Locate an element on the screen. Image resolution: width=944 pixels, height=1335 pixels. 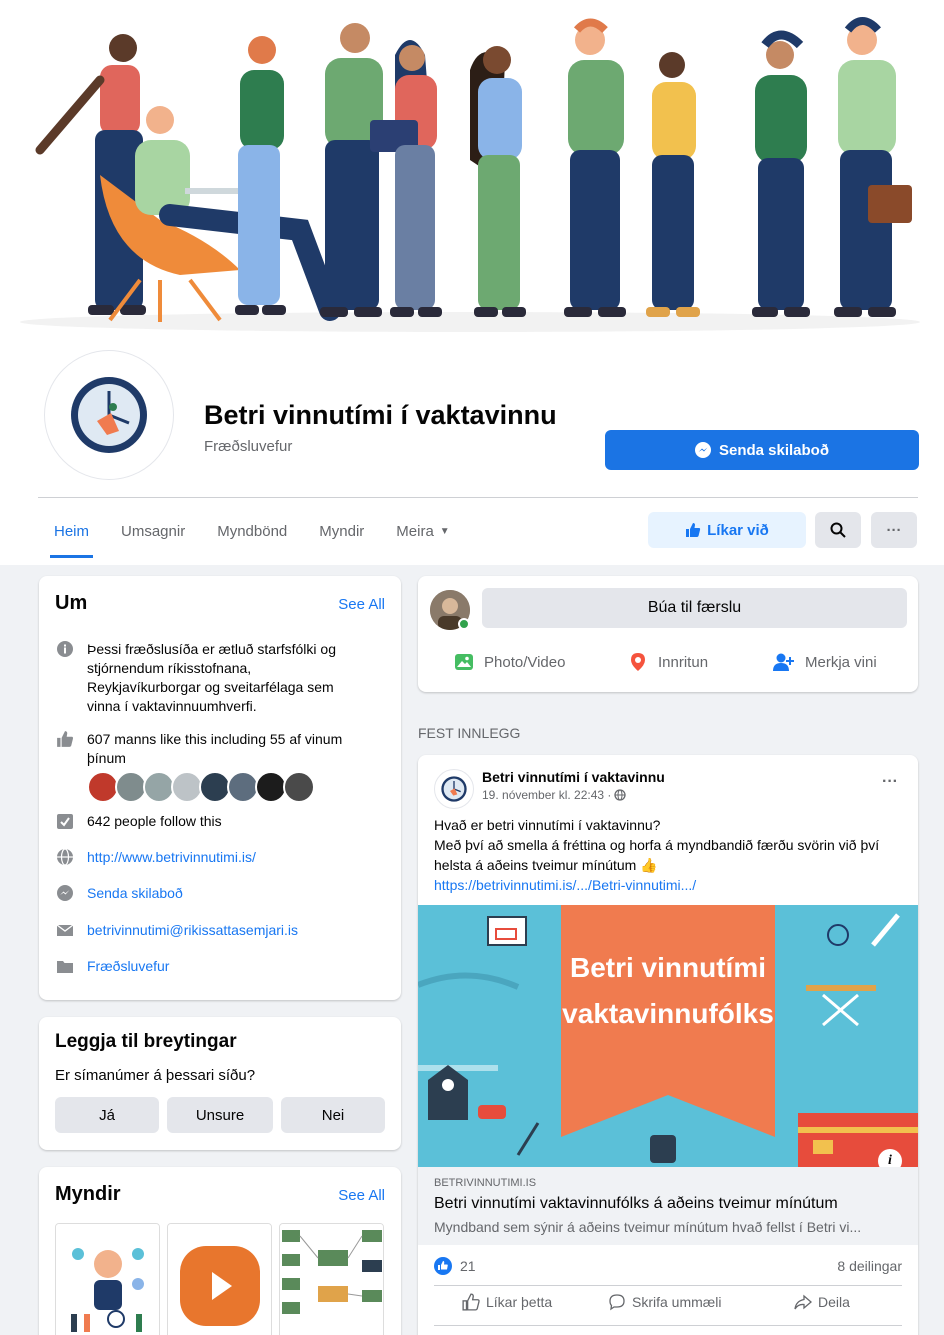
photos-title: Myndir is located at coordinates (88, 1194).